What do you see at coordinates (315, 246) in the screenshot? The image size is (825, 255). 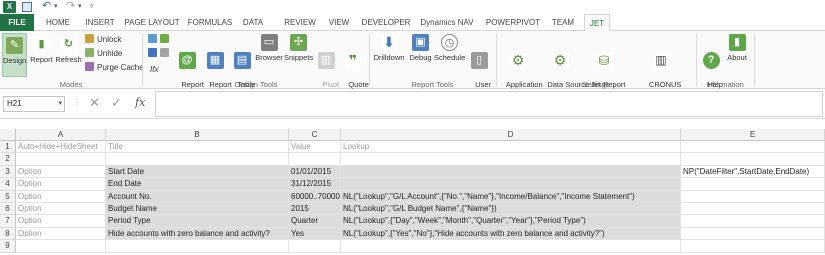 I see `cell-c9` at bounding box center [315, 246].